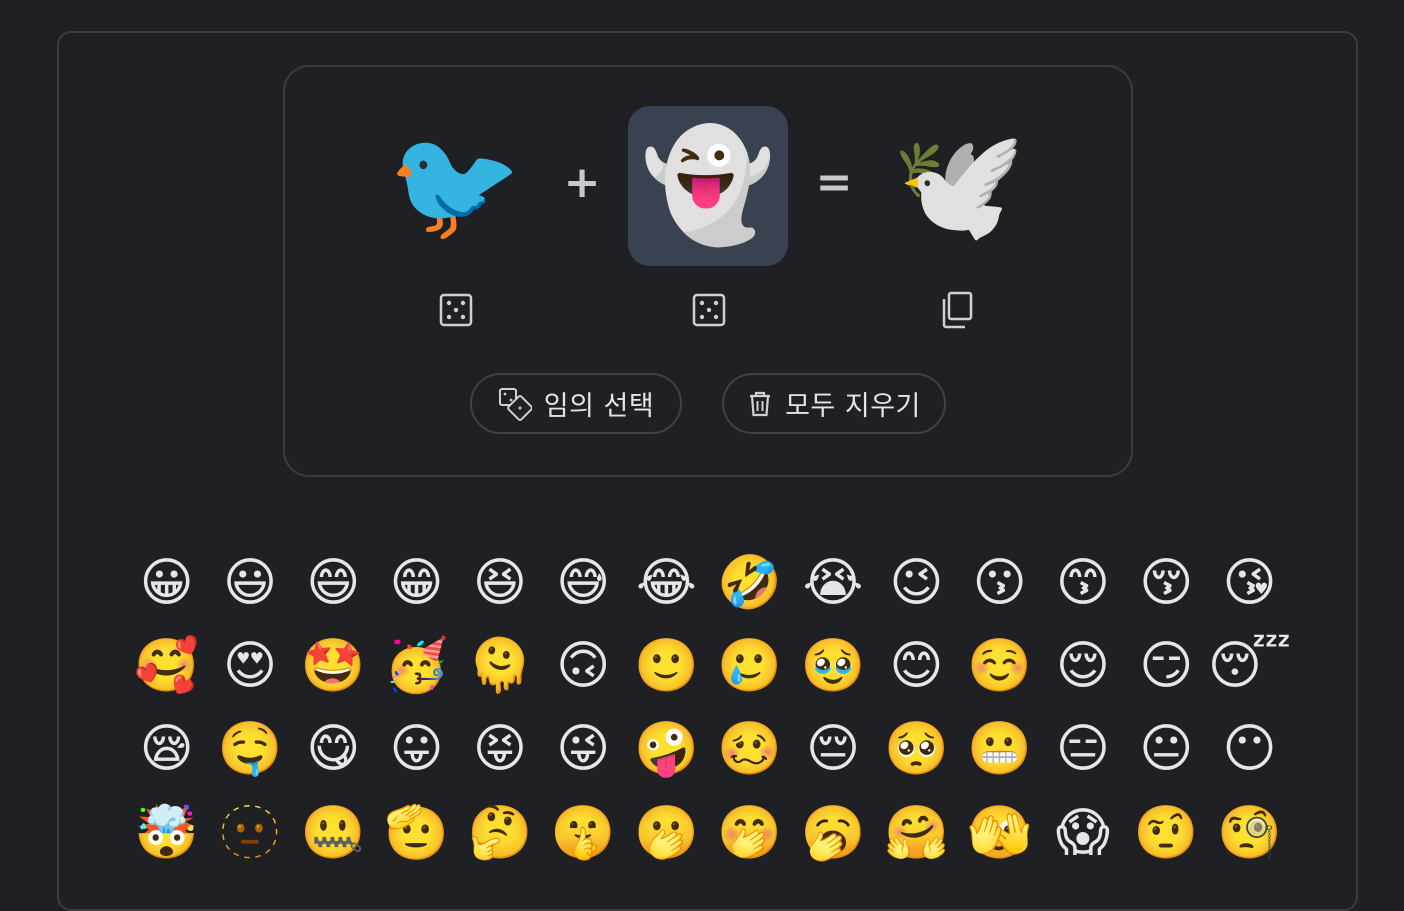  Describe the element at coordinates (749, 582) in the screenshot. I see `emoji-grid-item: 🤣` at that location.